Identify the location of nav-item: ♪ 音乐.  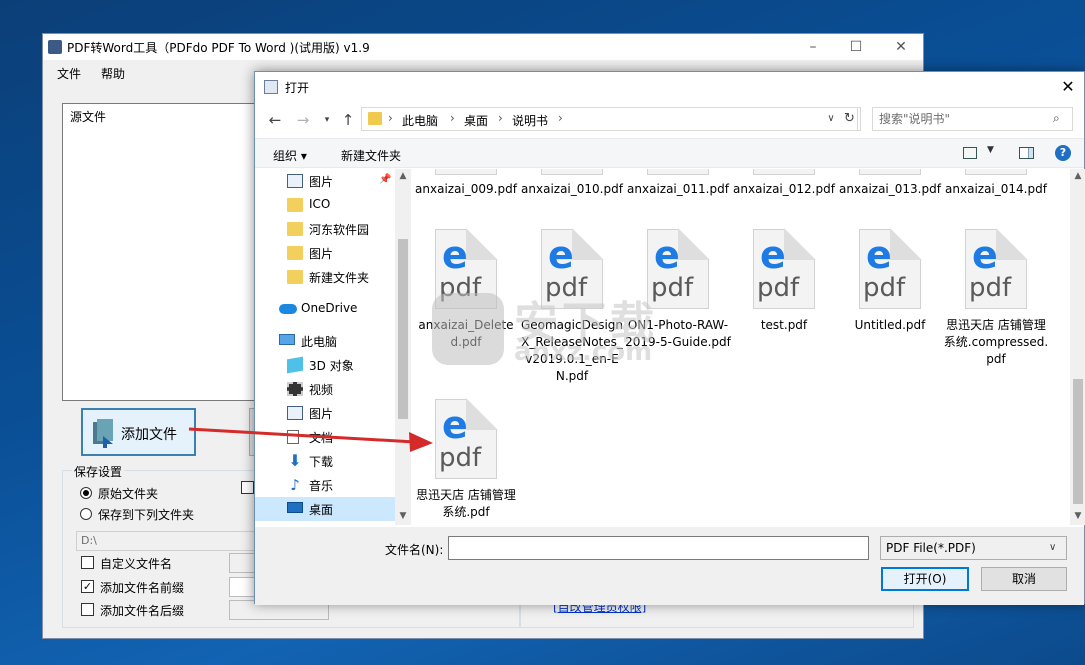
(325, 485).